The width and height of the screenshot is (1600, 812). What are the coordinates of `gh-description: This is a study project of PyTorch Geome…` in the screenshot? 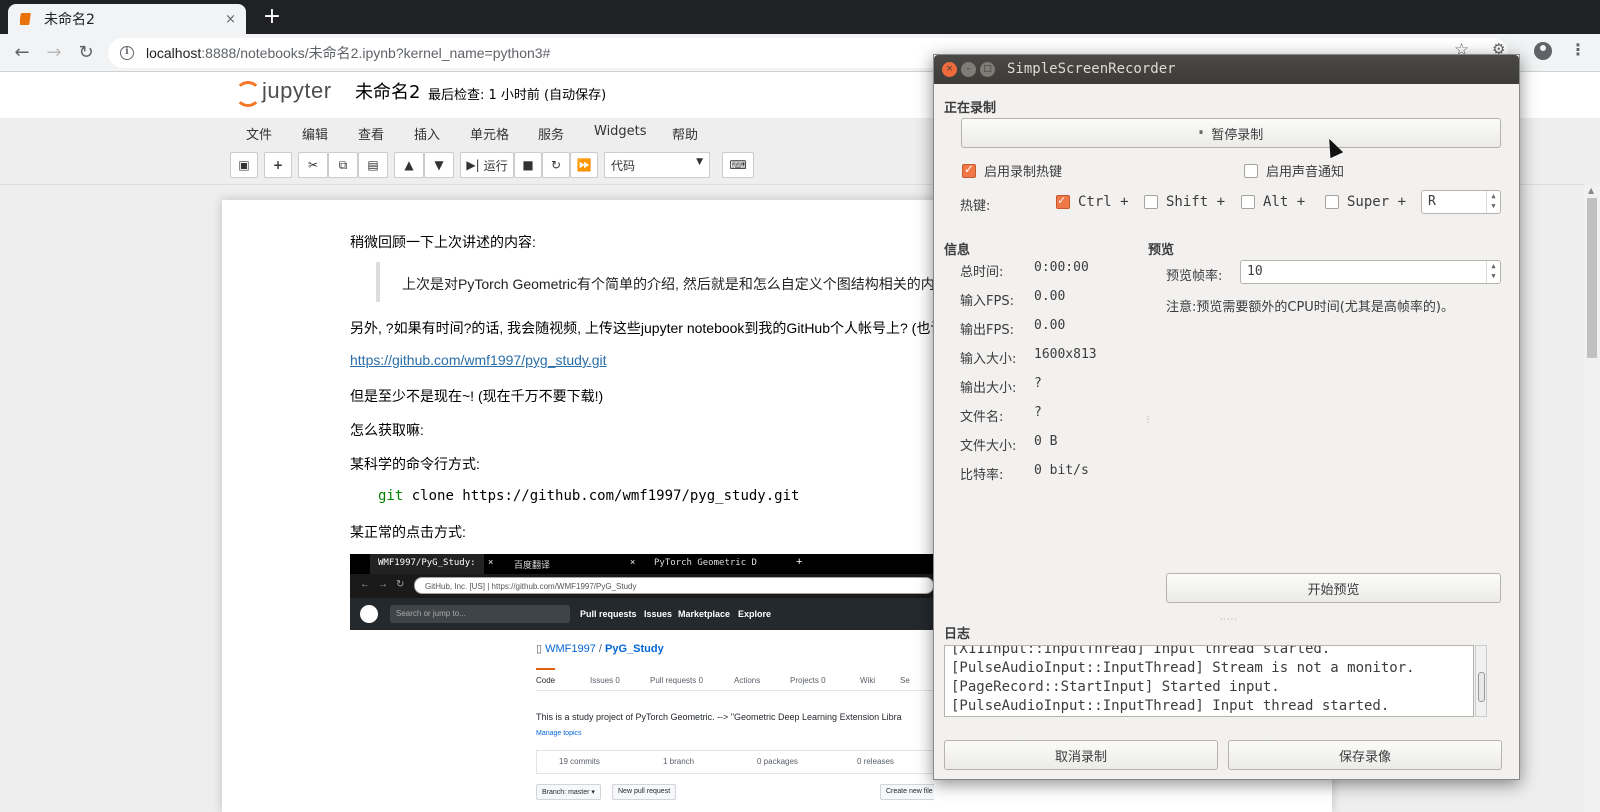 It's located at (719, 717).